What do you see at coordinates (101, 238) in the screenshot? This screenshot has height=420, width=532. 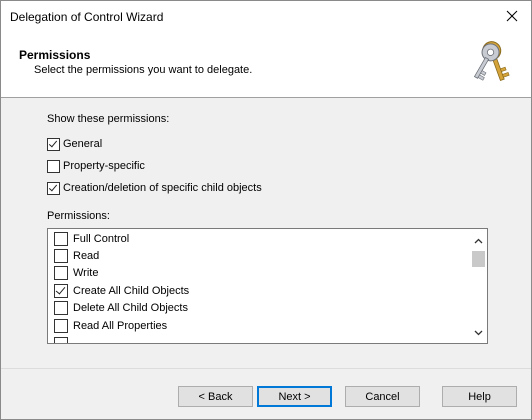 I see `list-item-label: Full Control` at bounding box center [101, 238].